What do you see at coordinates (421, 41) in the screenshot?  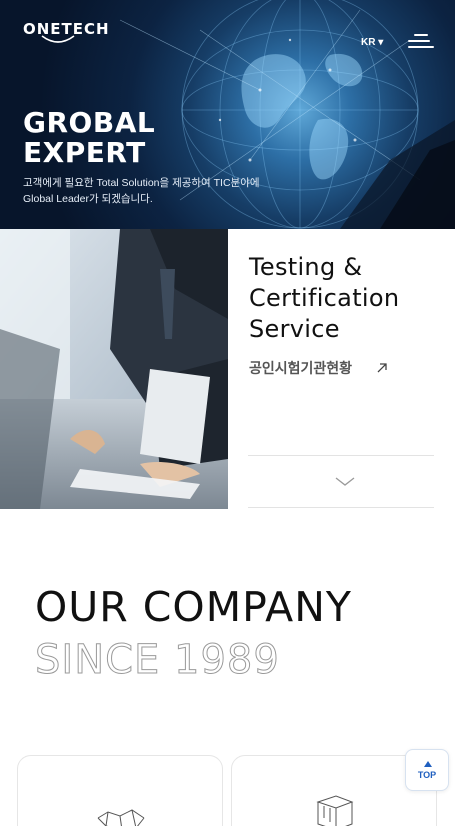 I see `hamburger-menu-icon` at bounding box center [421, 41].